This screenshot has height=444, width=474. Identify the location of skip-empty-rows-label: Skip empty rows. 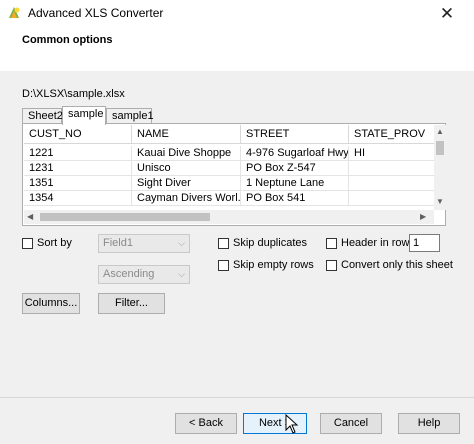
(273, 265).